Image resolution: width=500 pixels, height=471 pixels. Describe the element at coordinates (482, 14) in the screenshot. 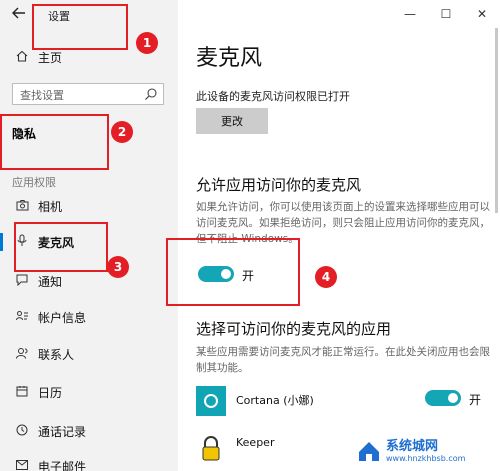

I see `close-button: ✕` at that location.